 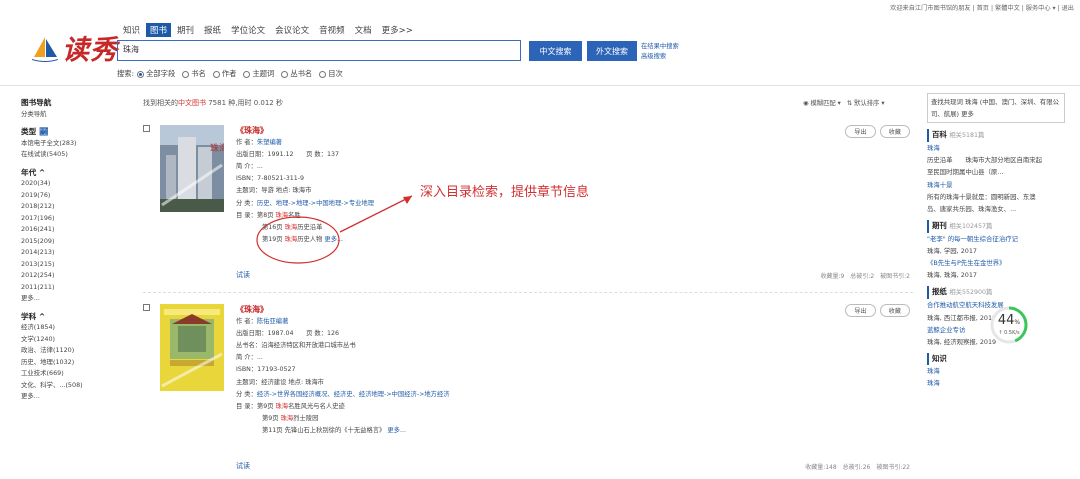 What do you see at coordinates (857, 467) in the screenshot?
I see `book-stats: 收藏量:148 总被引:26 被图书引:22` at bounding box center [857, 467].